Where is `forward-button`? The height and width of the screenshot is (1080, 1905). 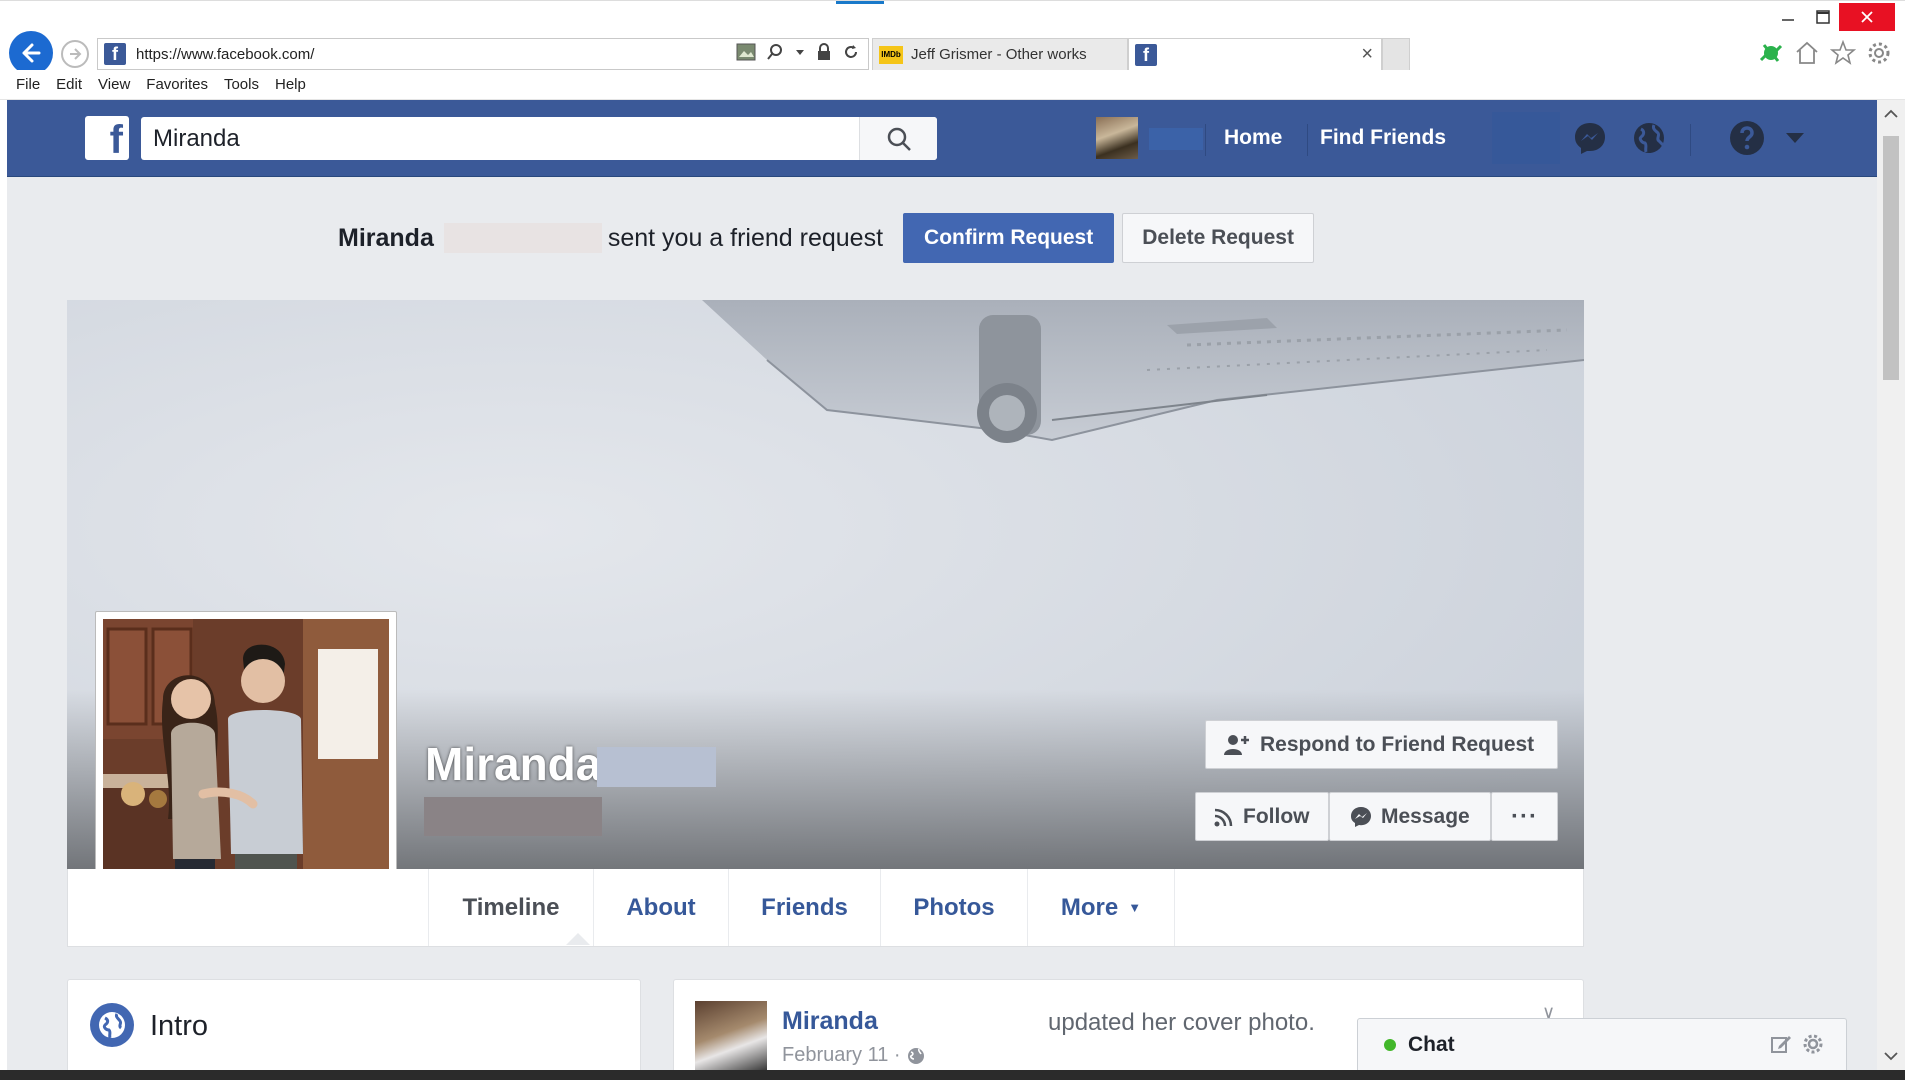
forward-button is located at coordinates (75, 54).